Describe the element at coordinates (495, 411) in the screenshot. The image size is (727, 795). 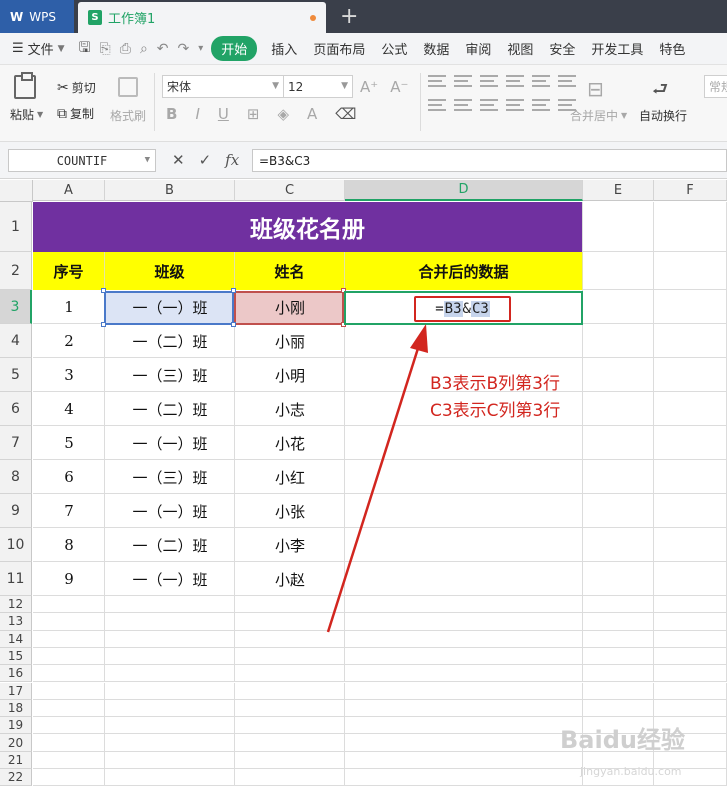
I see `annotation-line-2: C3表示C列第3行` at that location.